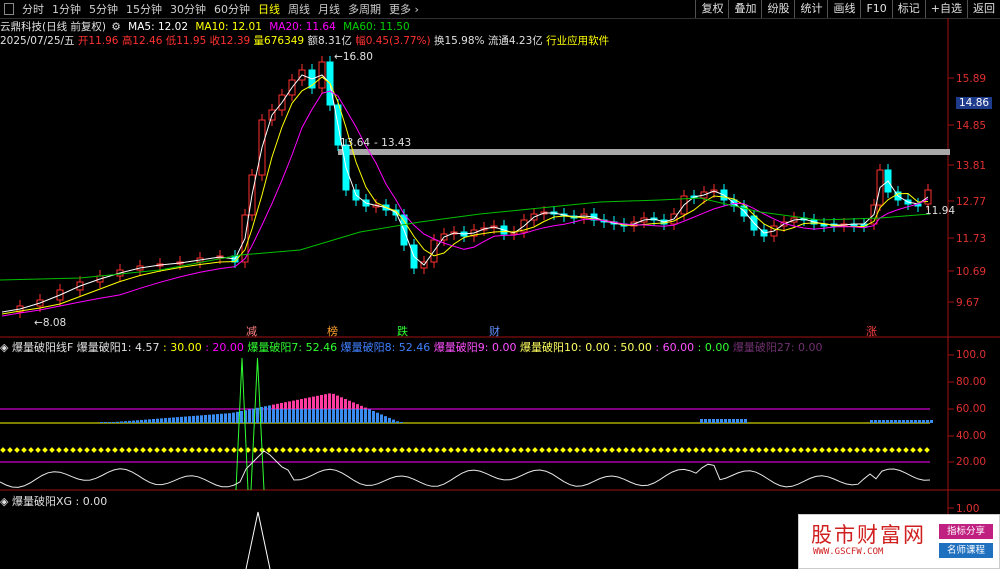 This screenshot has height=569, width=1000. Describe the element at coordinates (494, 331) in the screenshot. I see `signal-finance: 财` at that location.